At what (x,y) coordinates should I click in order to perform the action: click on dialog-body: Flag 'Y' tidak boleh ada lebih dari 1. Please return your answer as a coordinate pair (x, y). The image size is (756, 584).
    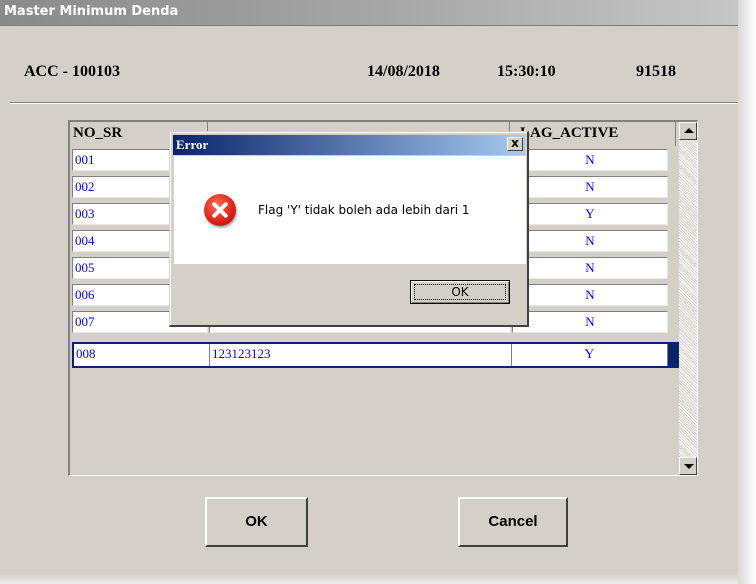
    Looking at the image, I should click on (350, 210).